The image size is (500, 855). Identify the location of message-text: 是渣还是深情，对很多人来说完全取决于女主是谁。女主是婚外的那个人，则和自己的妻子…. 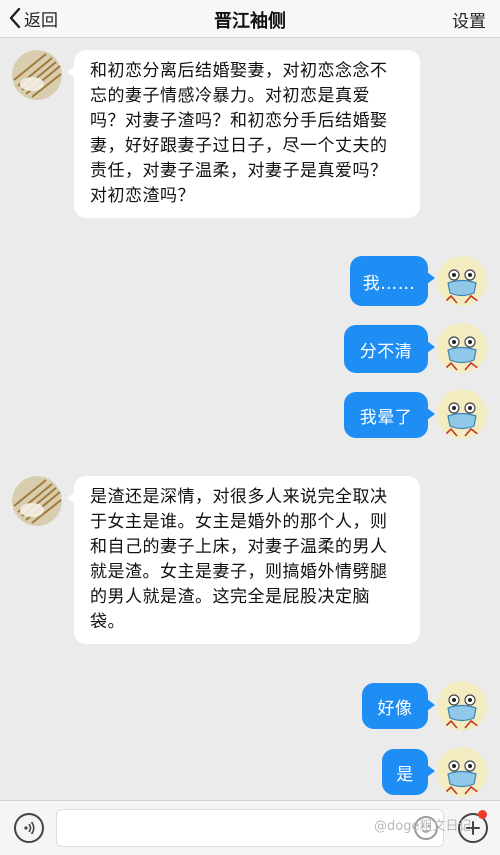
(239, 559).